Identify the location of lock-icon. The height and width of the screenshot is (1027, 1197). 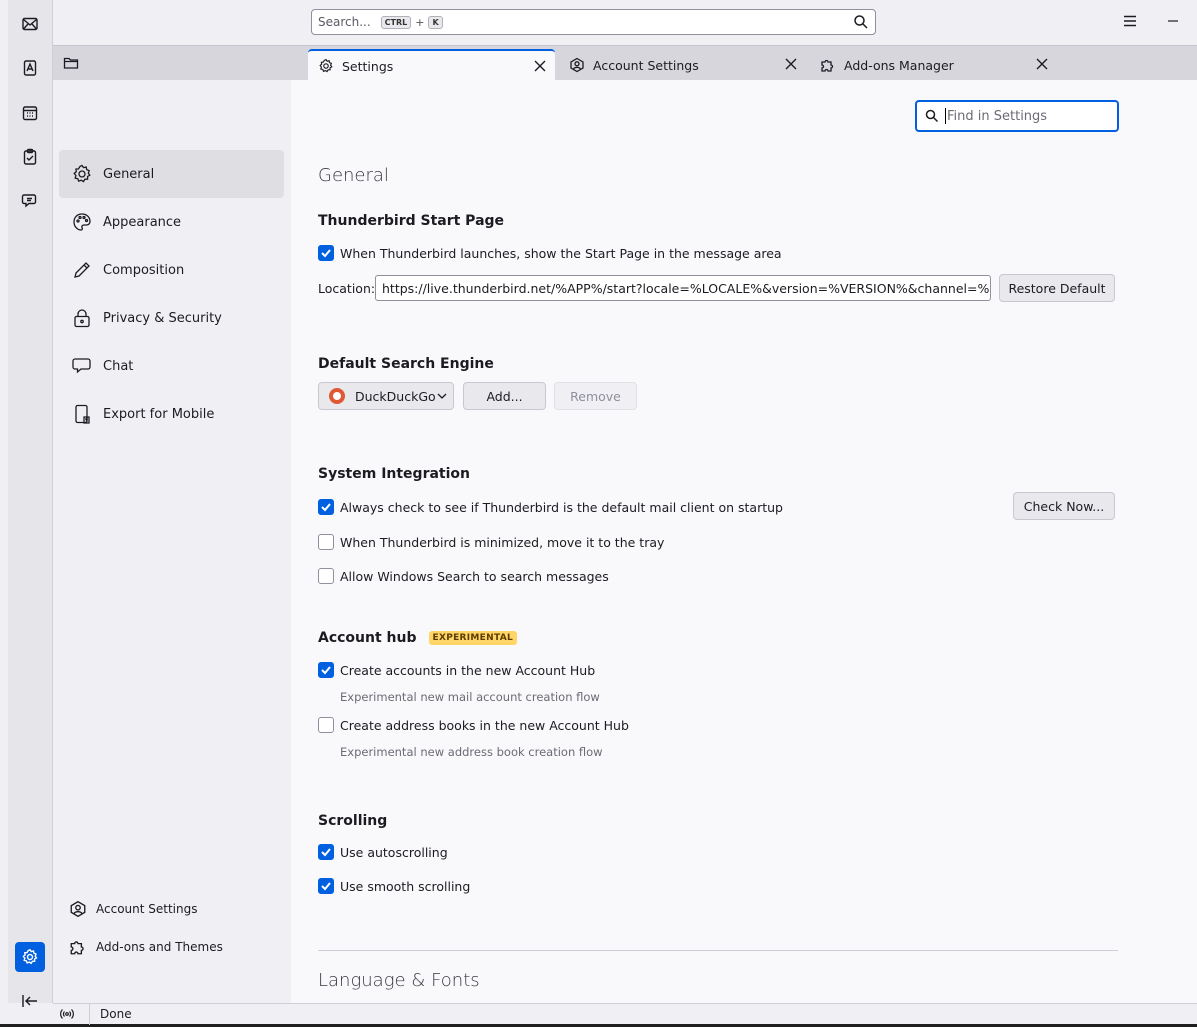
(82, 318).